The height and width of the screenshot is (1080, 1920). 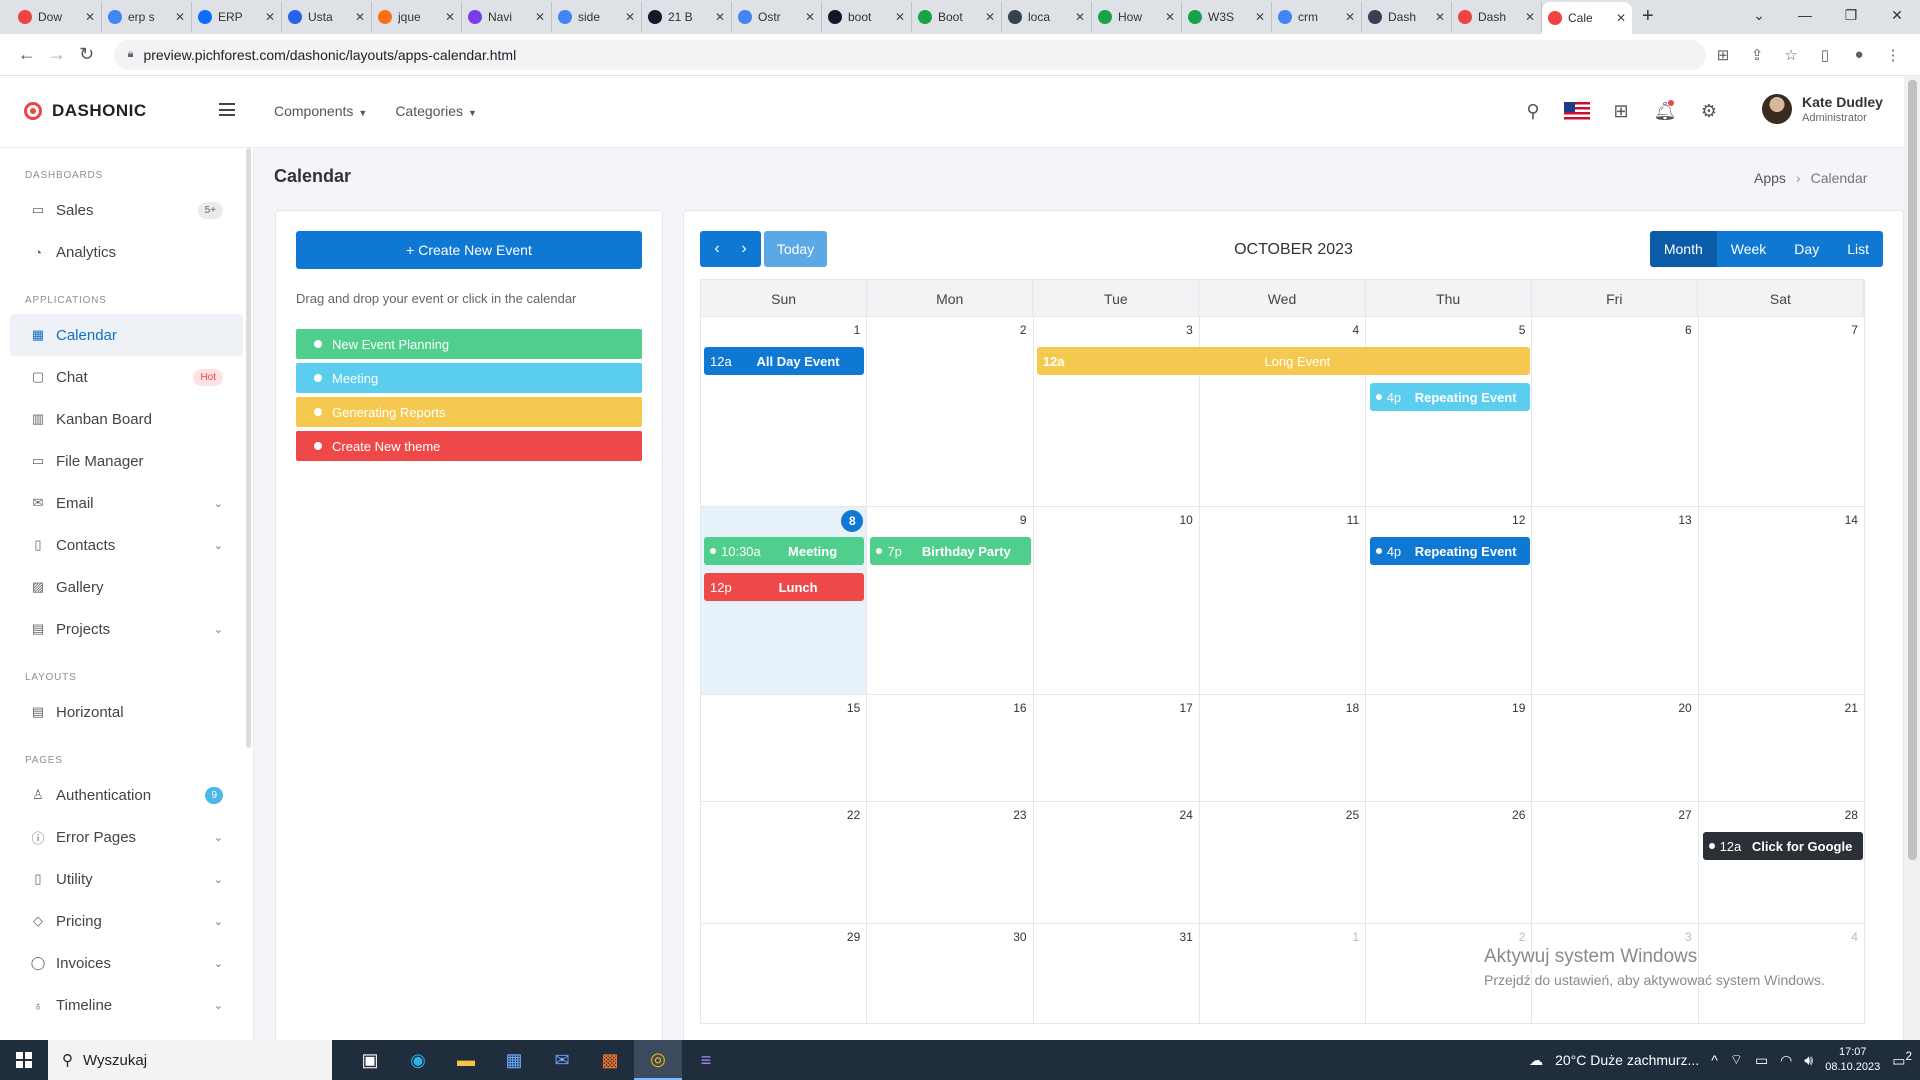 I want to click on settings-gear-icon: ⚙, so click(x=1709, y=111).